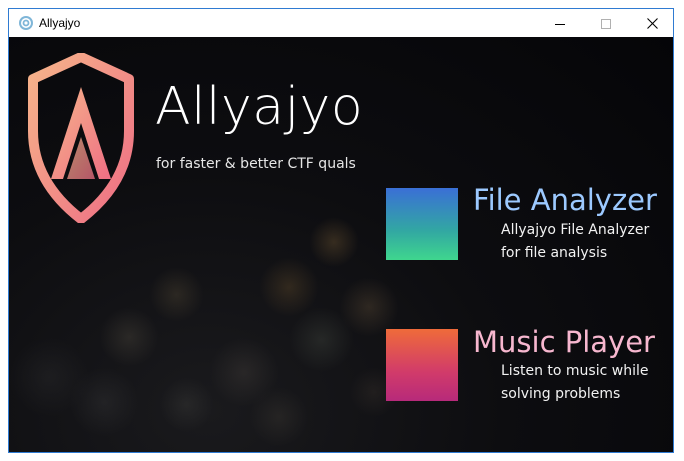 The width and height of the screenshot is (684, 461). I want to click on close-button, so click(651, 23).